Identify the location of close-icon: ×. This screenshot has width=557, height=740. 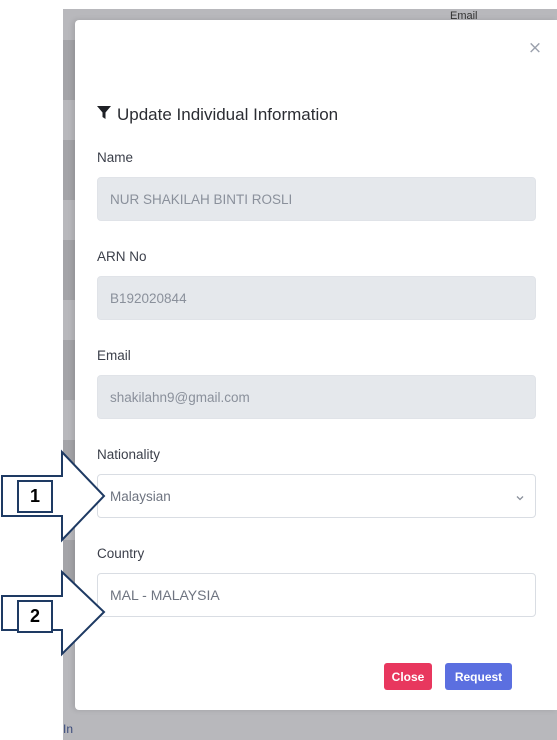
(535, 48).